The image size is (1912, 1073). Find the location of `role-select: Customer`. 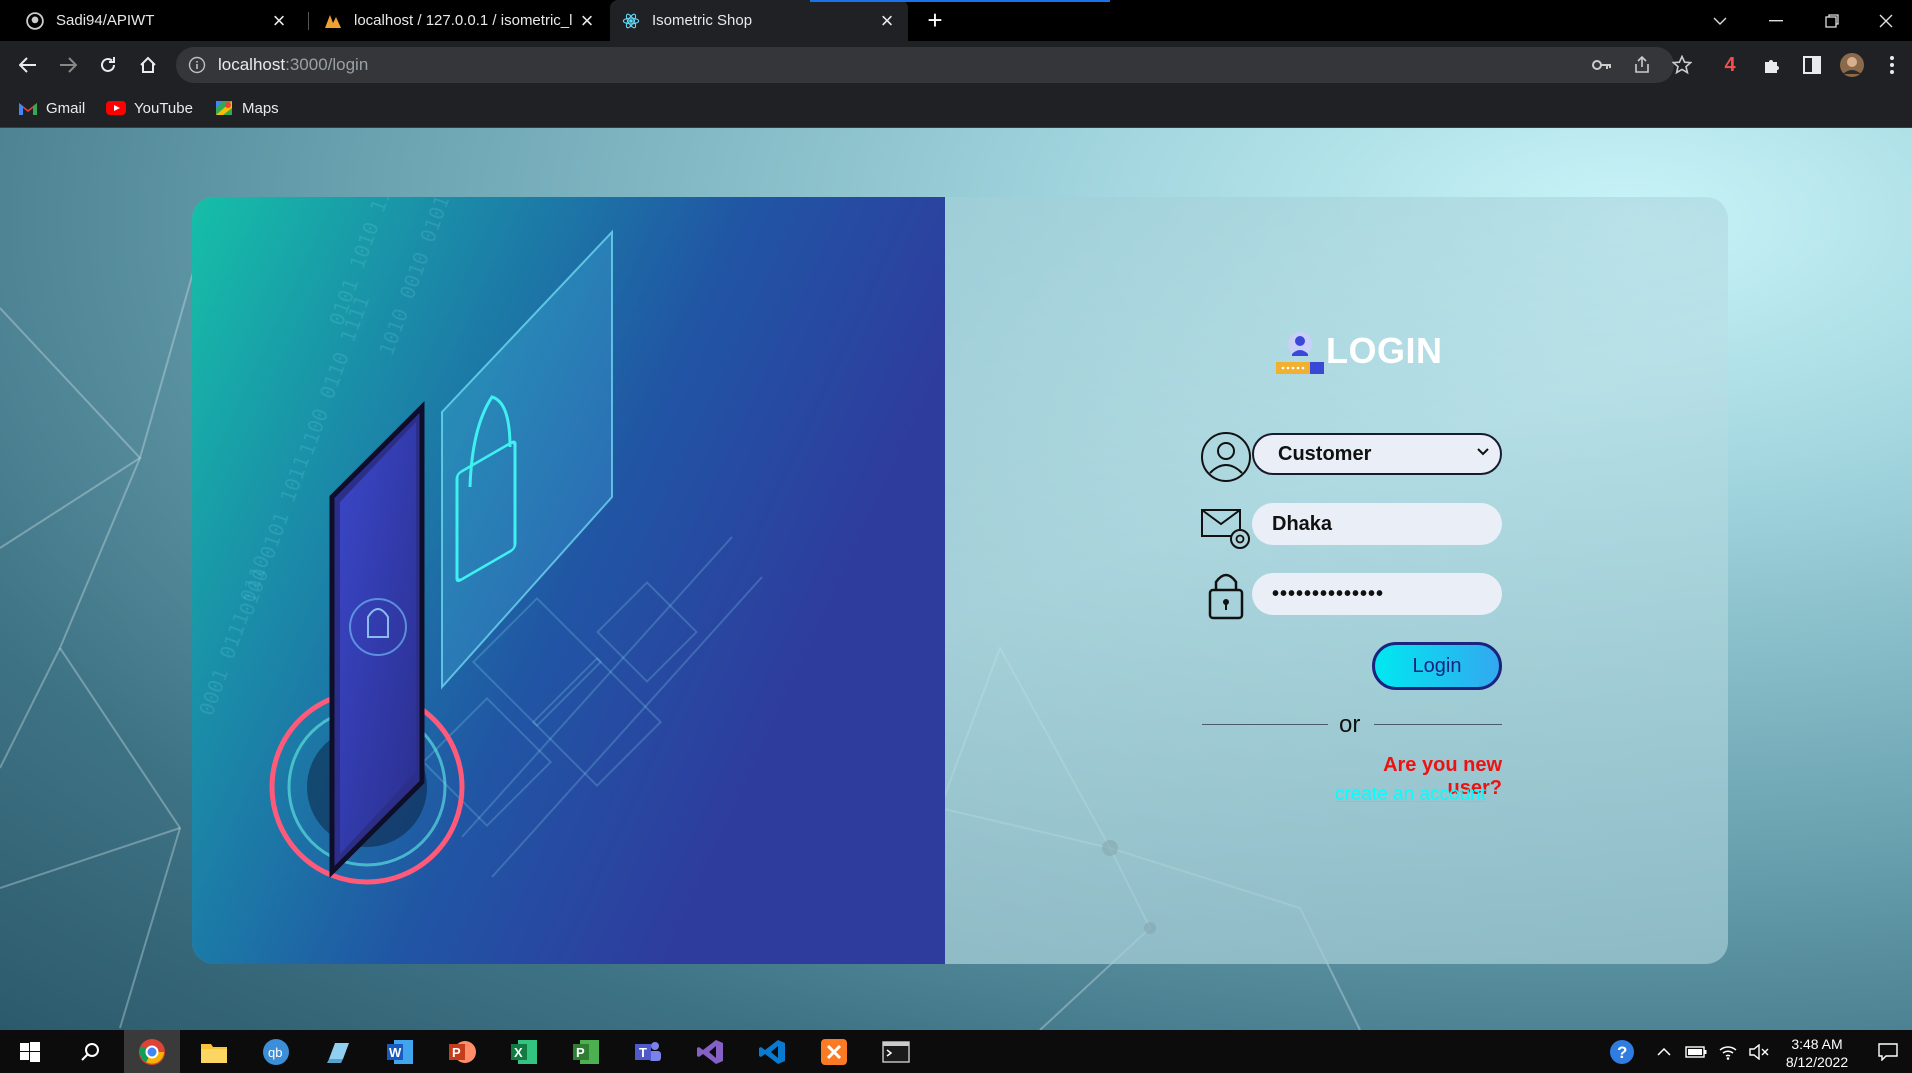

role-select: Customer is located at coordinates (1377, 454).